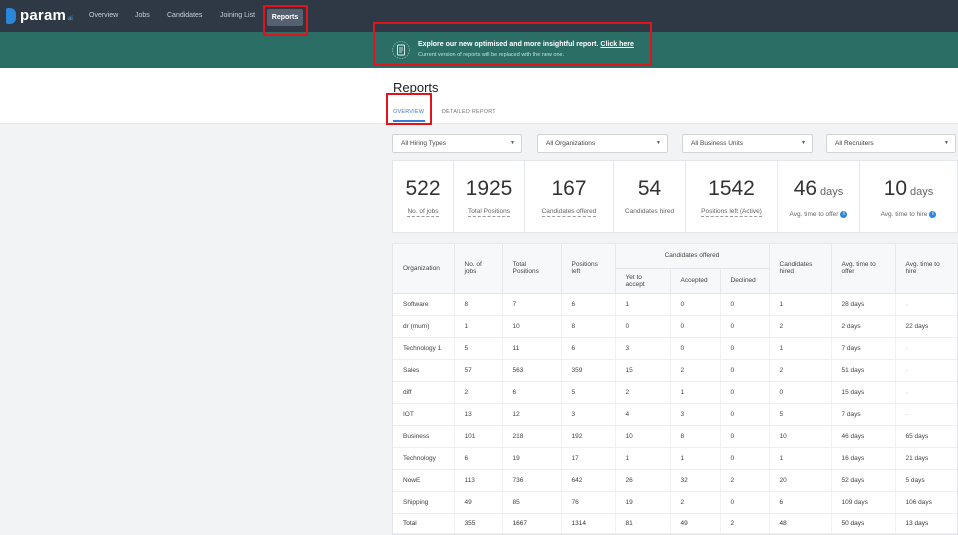  I want to click on stat-number: 54, so click(649, 188).